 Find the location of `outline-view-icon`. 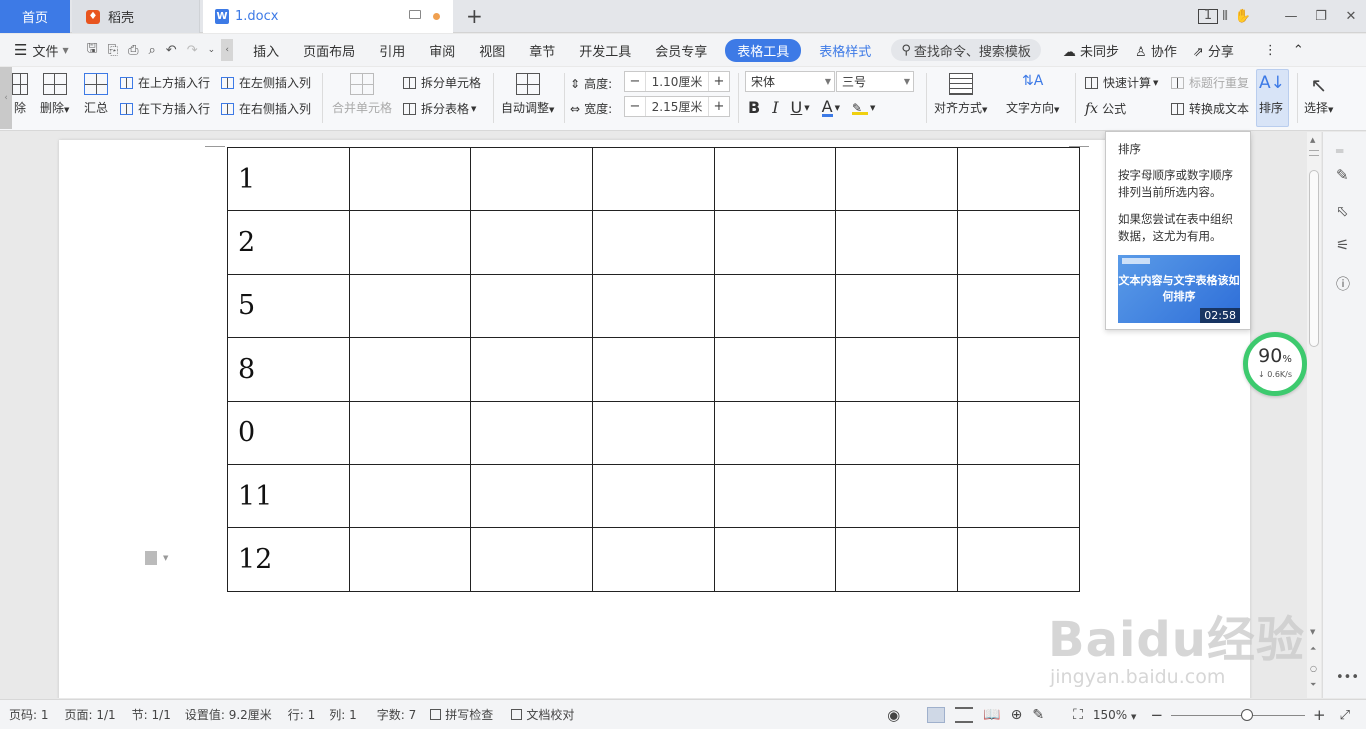

outline-view-icon is located at coordinates (964, 715).